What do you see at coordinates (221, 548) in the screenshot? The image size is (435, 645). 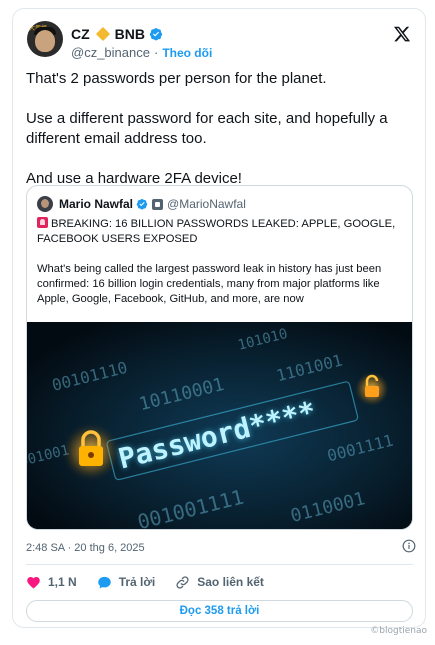 I see `tweet-meta: 2:48 SA · 20 thg 6, 2025` at bounding box center [221, 548].